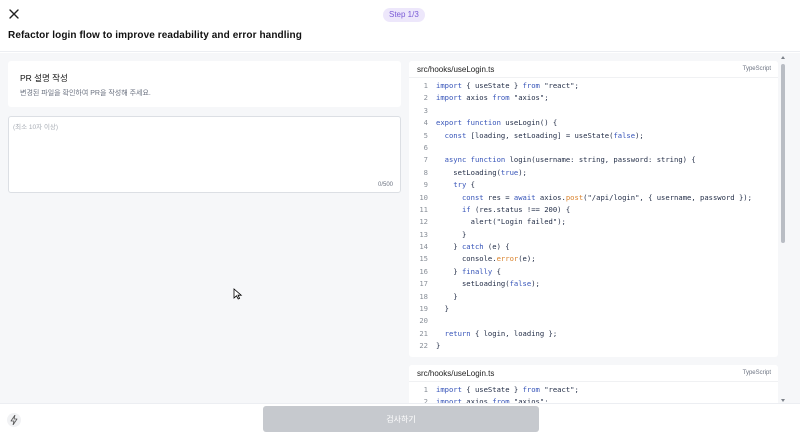  I want to click on line-number: 10, so click(423, 197).